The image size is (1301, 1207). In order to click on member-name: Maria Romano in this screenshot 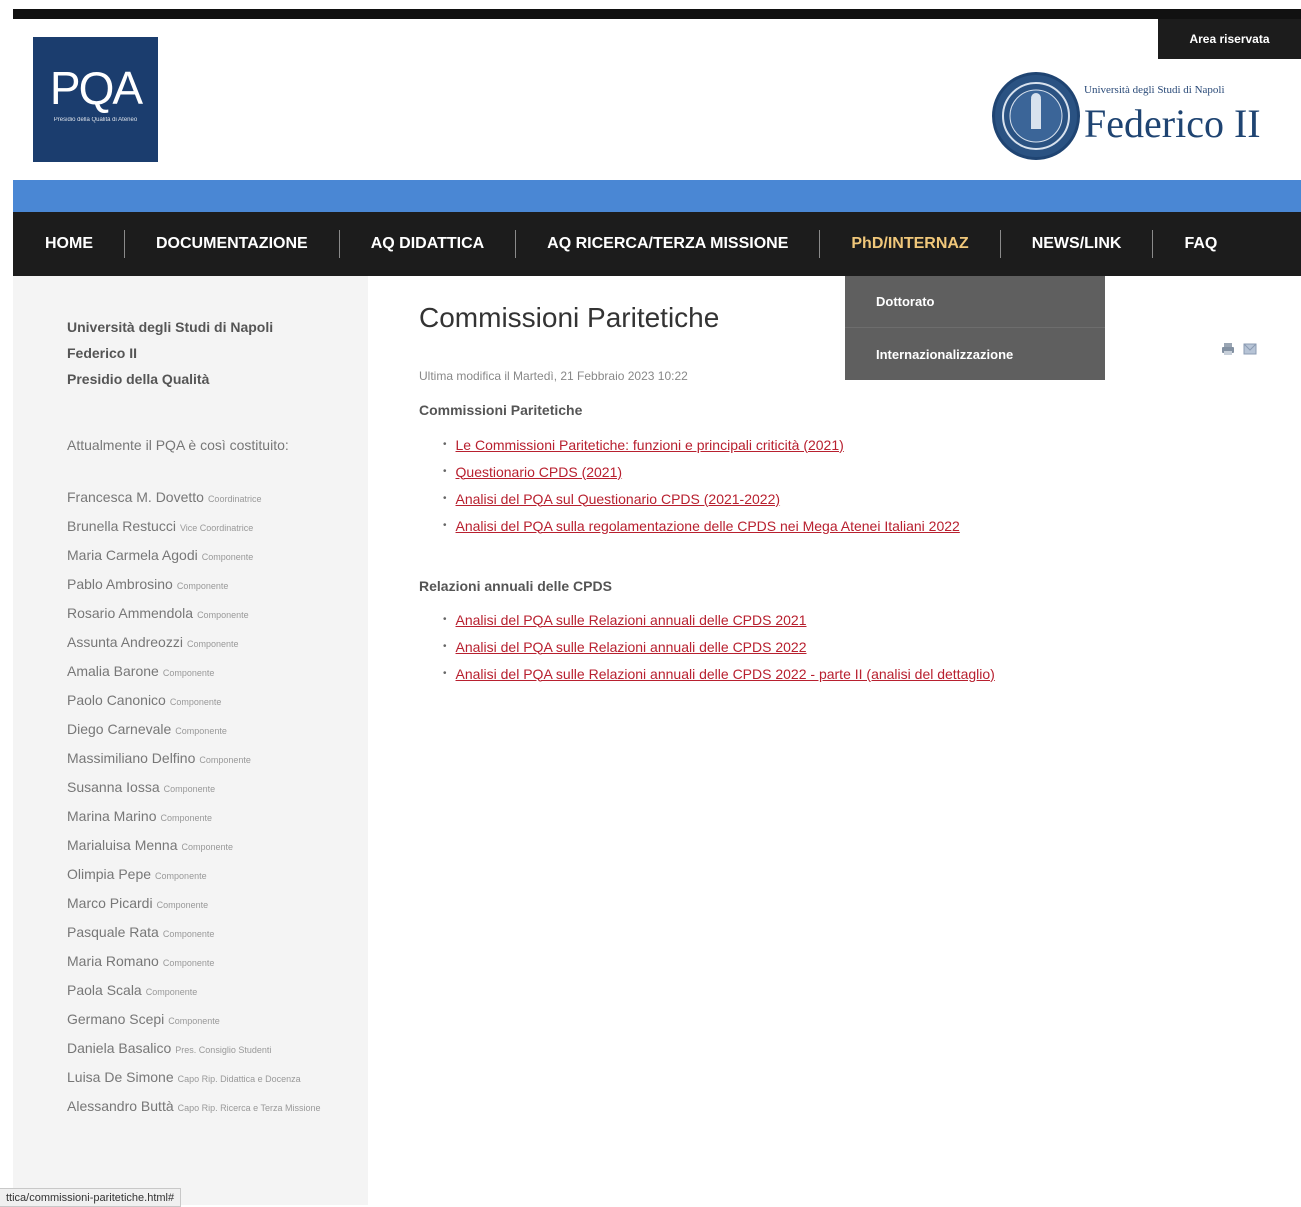, I will do `click(113, 961)`.